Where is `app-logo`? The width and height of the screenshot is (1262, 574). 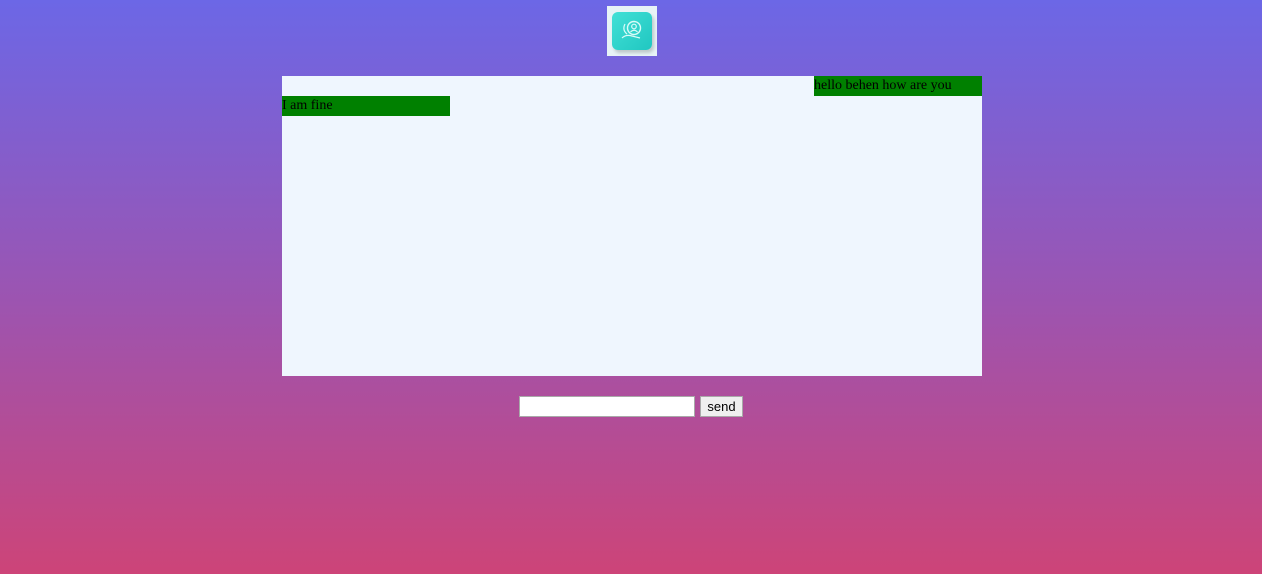 app-logo is located at coordinates (632, 31).